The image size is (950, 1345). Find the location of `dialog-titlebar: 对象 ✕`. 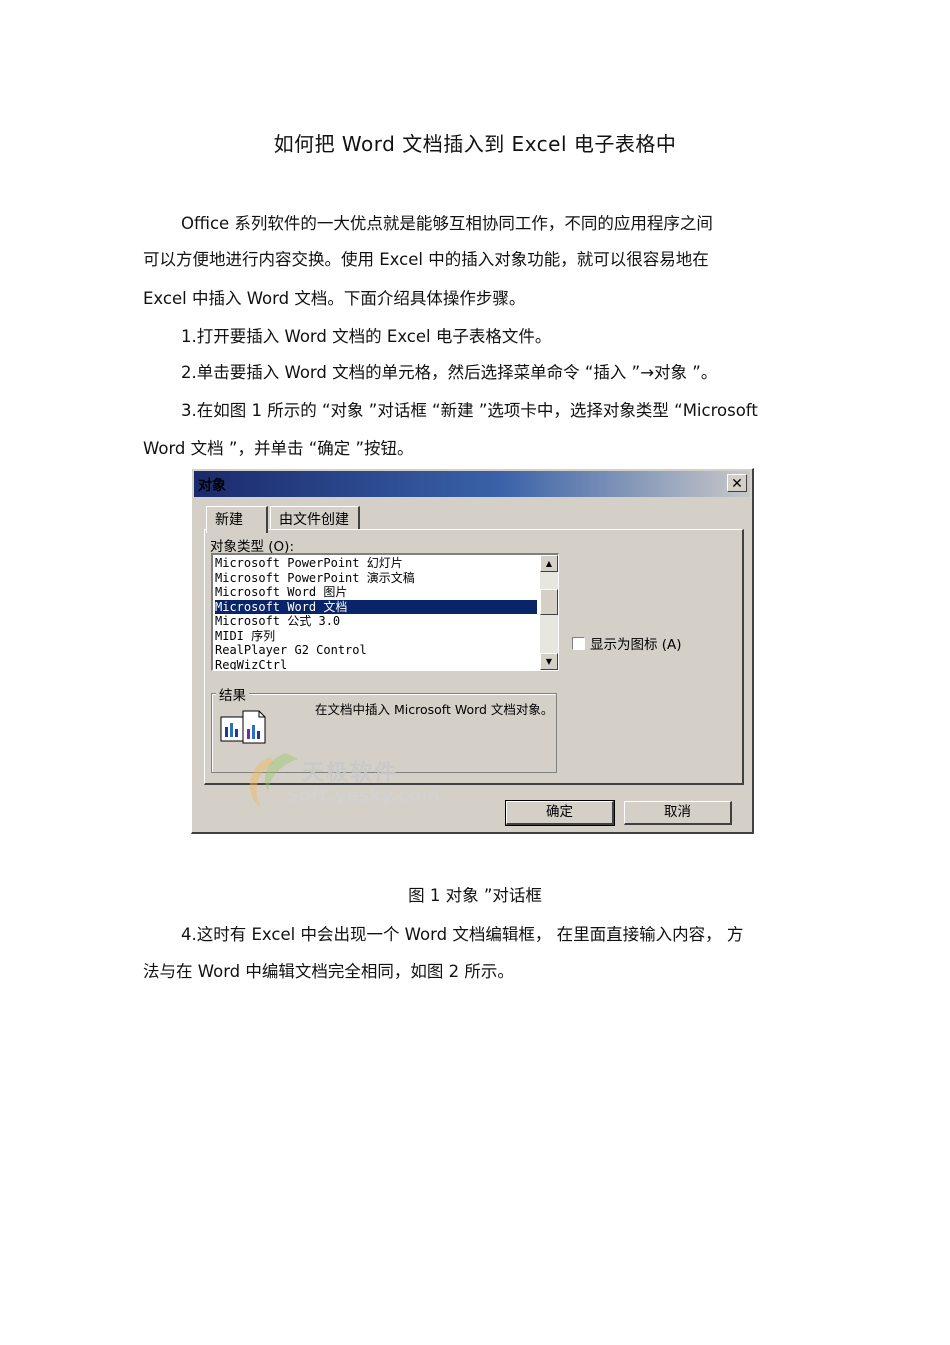

dialog-titlebar: 对象 ✕ is located at coordinates (472, 484).